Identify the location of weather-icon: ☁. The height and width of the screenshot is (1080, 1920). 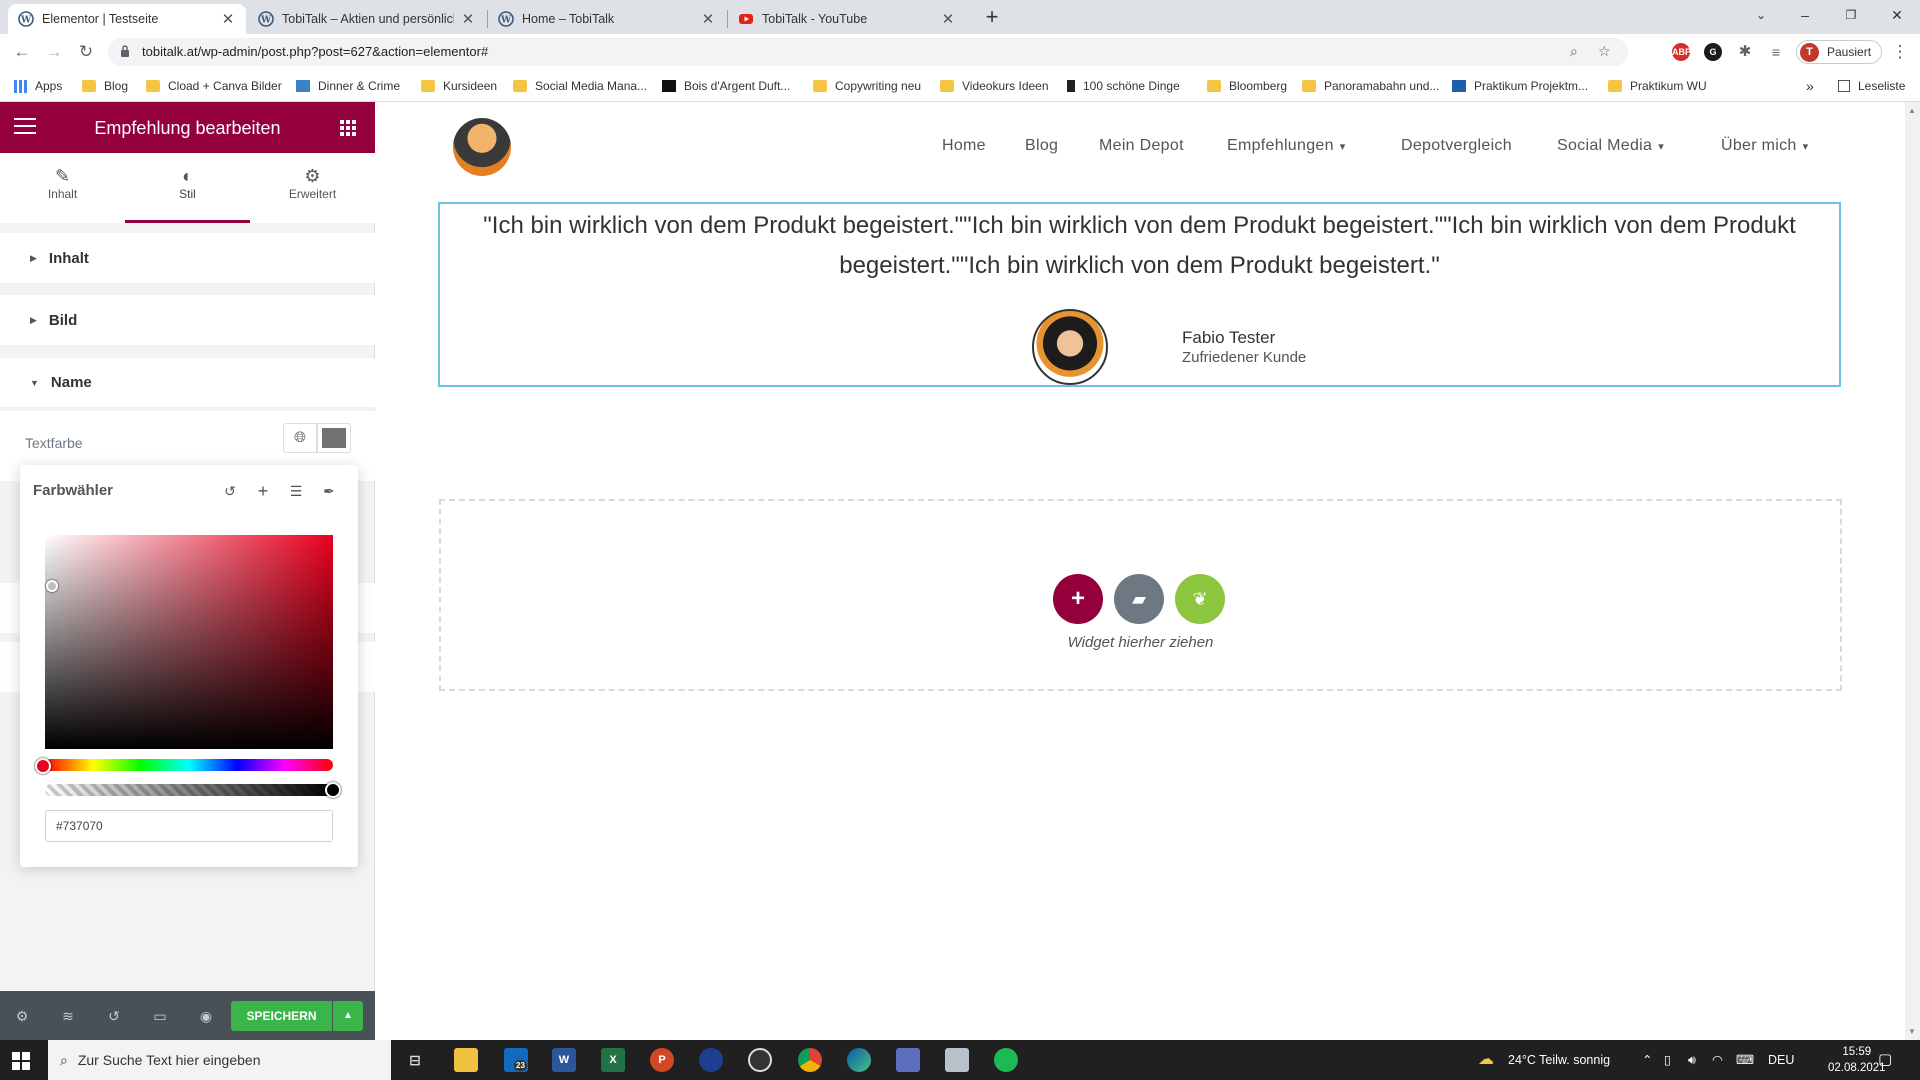
(1486, 1060).